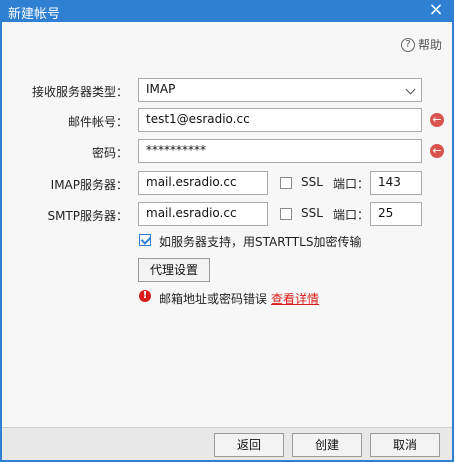  What do you see at coordinates (396, 214) in the screenshot?
I see `smtp-port-field: 25` at bounding box center [396, 214].